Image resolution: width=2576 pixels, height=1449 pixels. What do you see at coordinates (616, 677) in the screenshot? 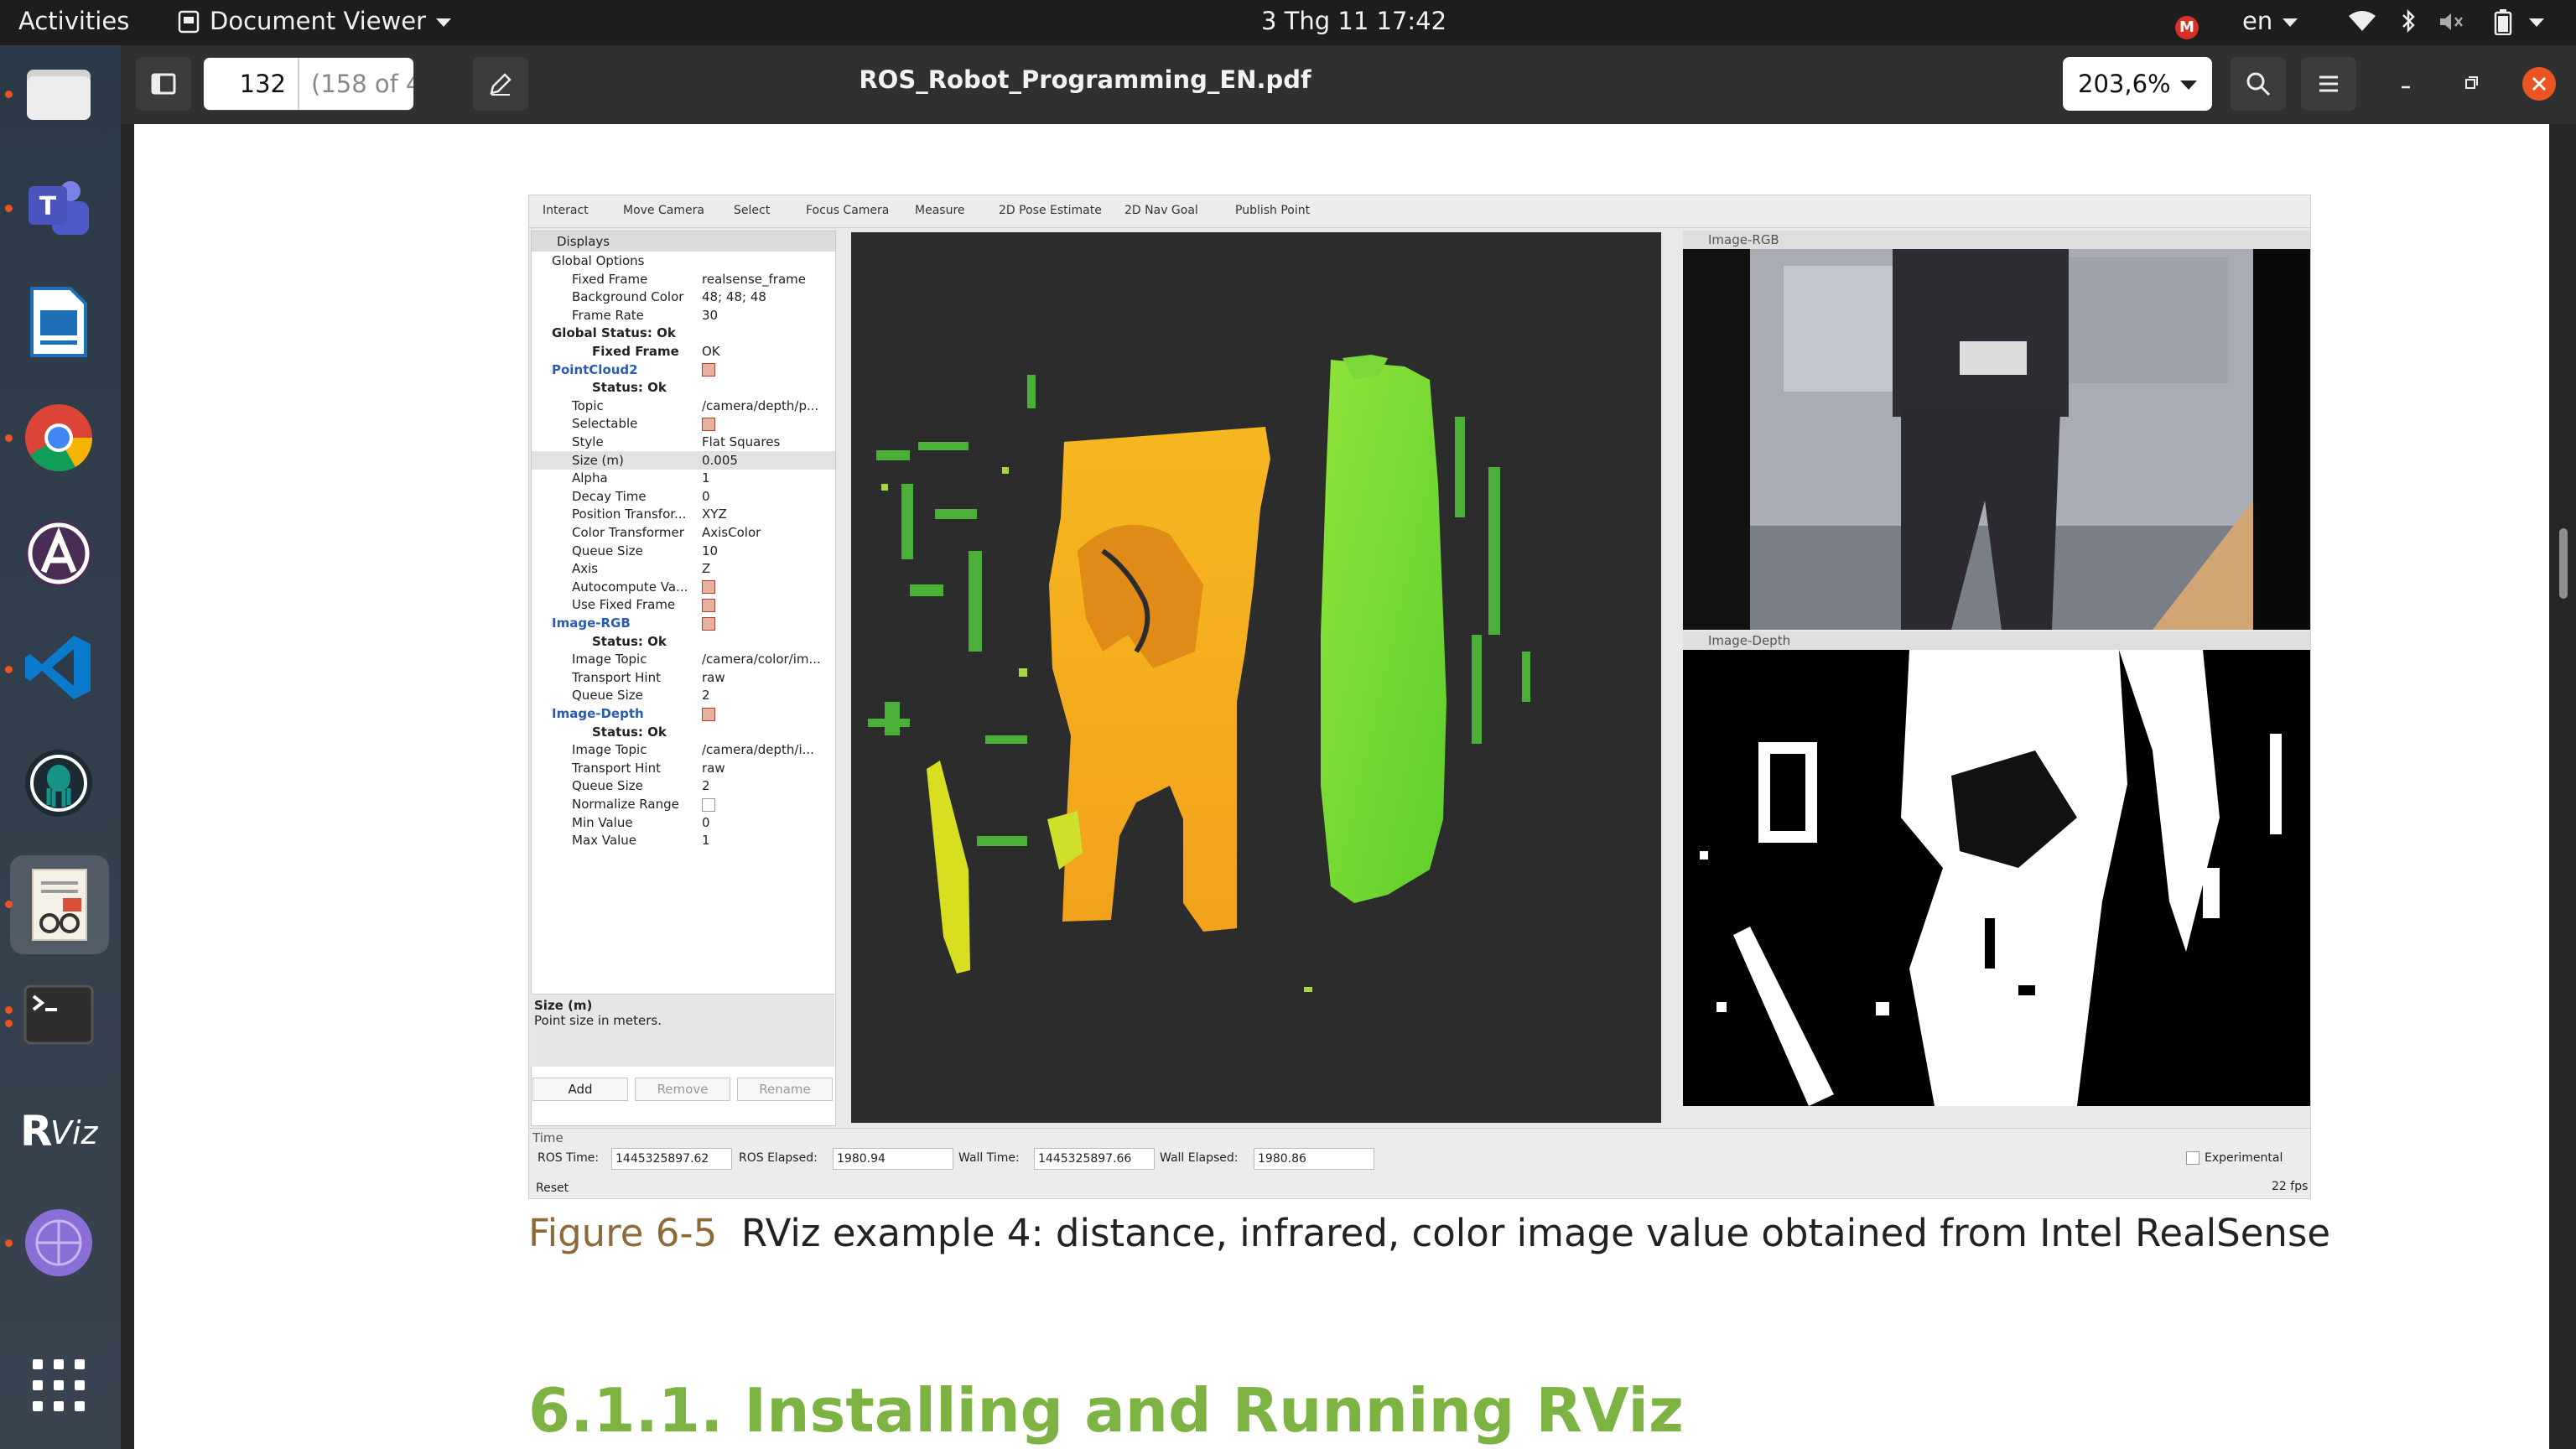
I see `property-name: Transport Hint` at bounding box center [616, 677].